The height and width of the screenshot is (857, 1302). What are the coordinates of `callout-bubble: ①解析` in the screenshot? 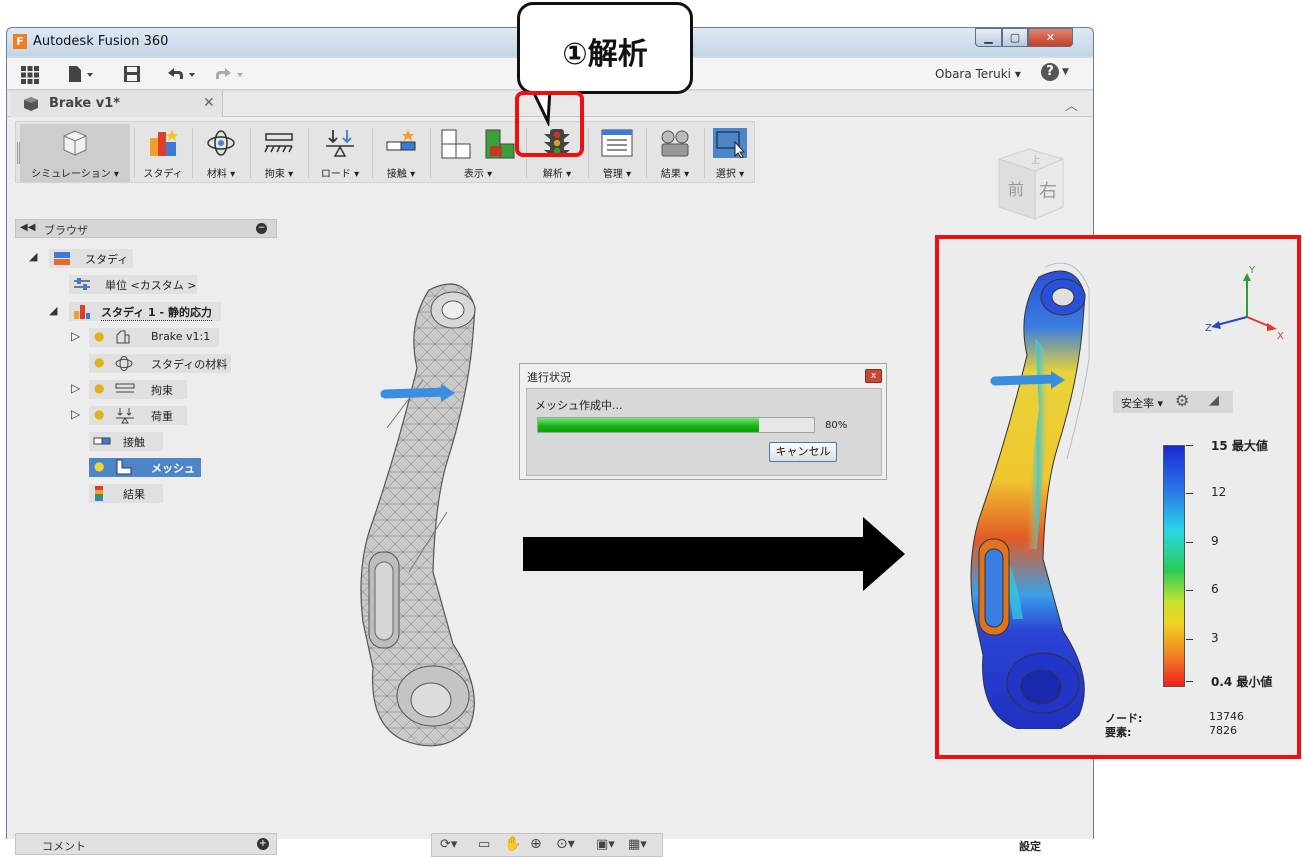 It's located at (605, 48).